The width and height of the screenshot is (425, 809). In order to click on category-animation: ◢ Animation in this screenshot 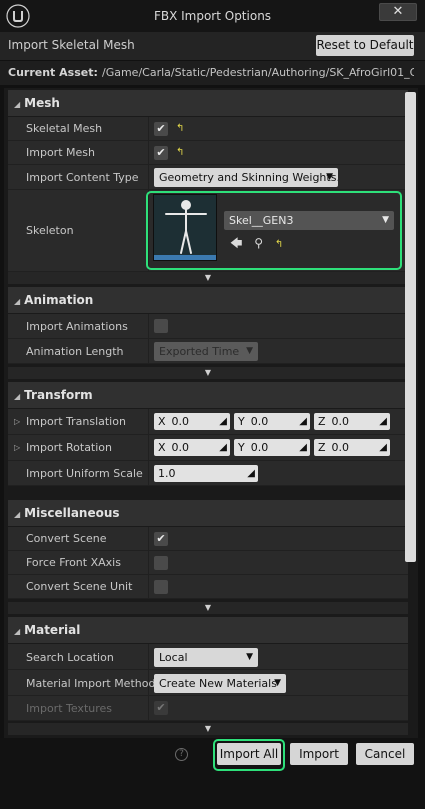, I will do `click(208, 300)`.